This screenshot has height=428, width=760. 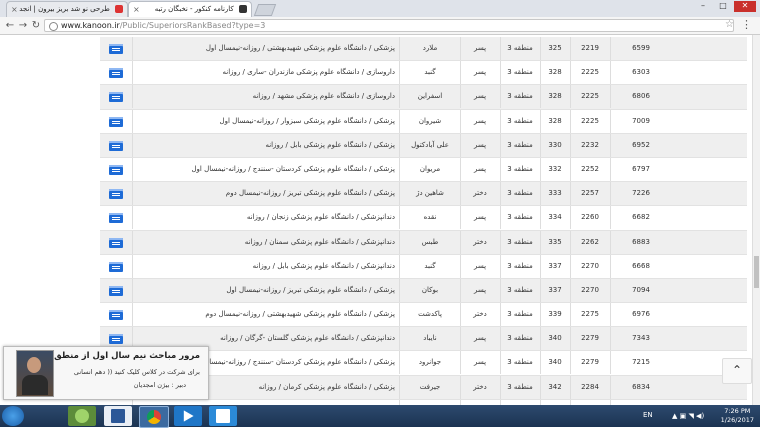 I want to click on teacher-photo, so click(x=35, y=373).